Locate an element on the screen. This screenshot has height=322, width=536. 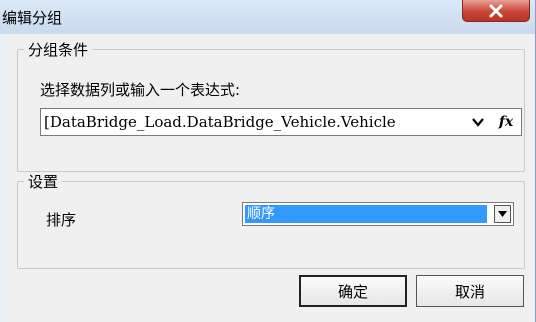
sort-select: 顺序 is located at coordinates (378, 214).